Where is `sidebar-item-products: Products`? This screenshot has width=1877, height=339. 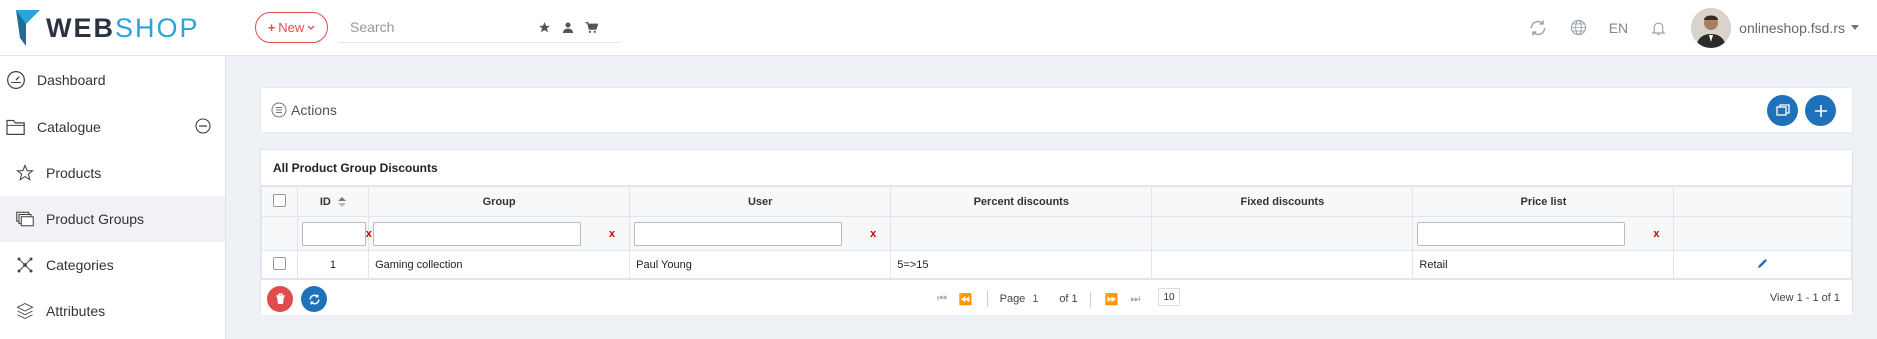
sidebar-item-products: Products is located at coordinates (112, 173).